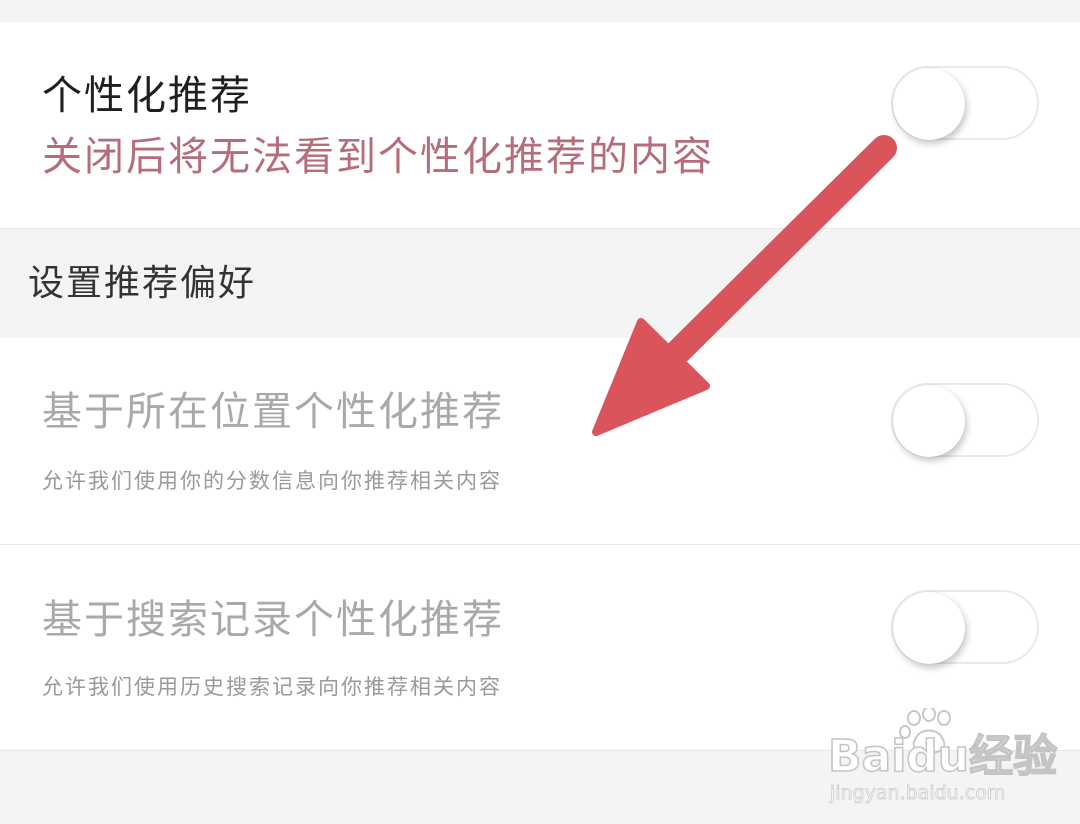 The width and height of the screenshot is (1080, 824). Describe the element at coordinates (142, 283) in the screenshot. I see `preferences-section-title: 设置推荐偏好` at that location.